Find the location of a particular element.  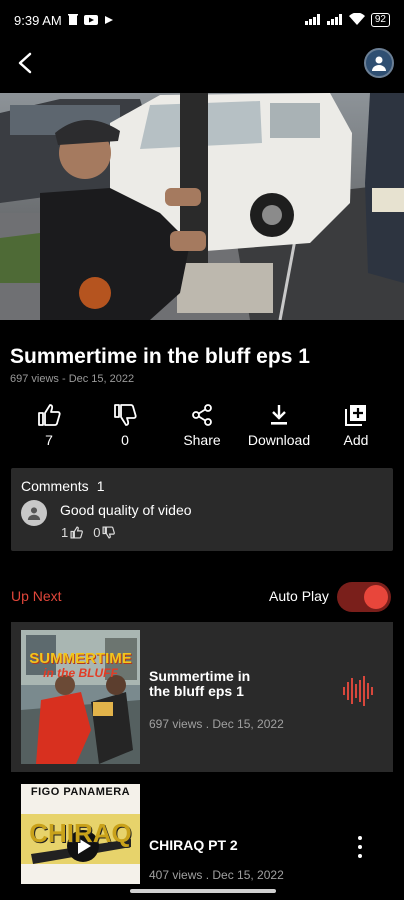

share-label: Share is located at coordinates (202, 440).